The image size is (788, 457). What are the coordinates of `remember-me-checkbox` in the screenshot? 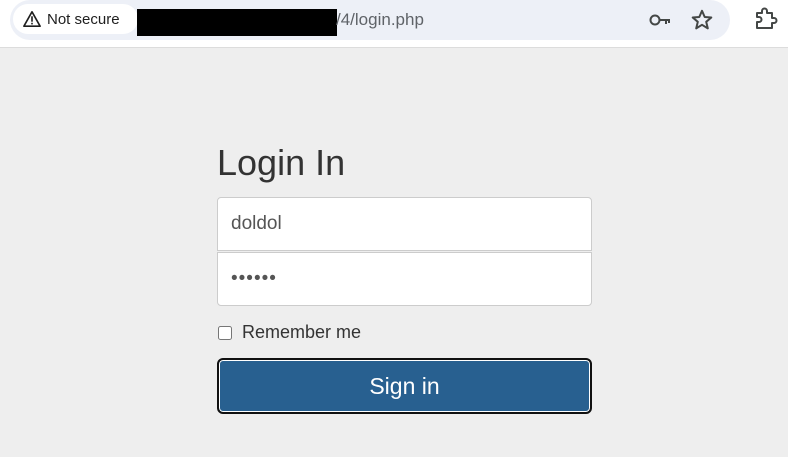 It's located at (225, 332).